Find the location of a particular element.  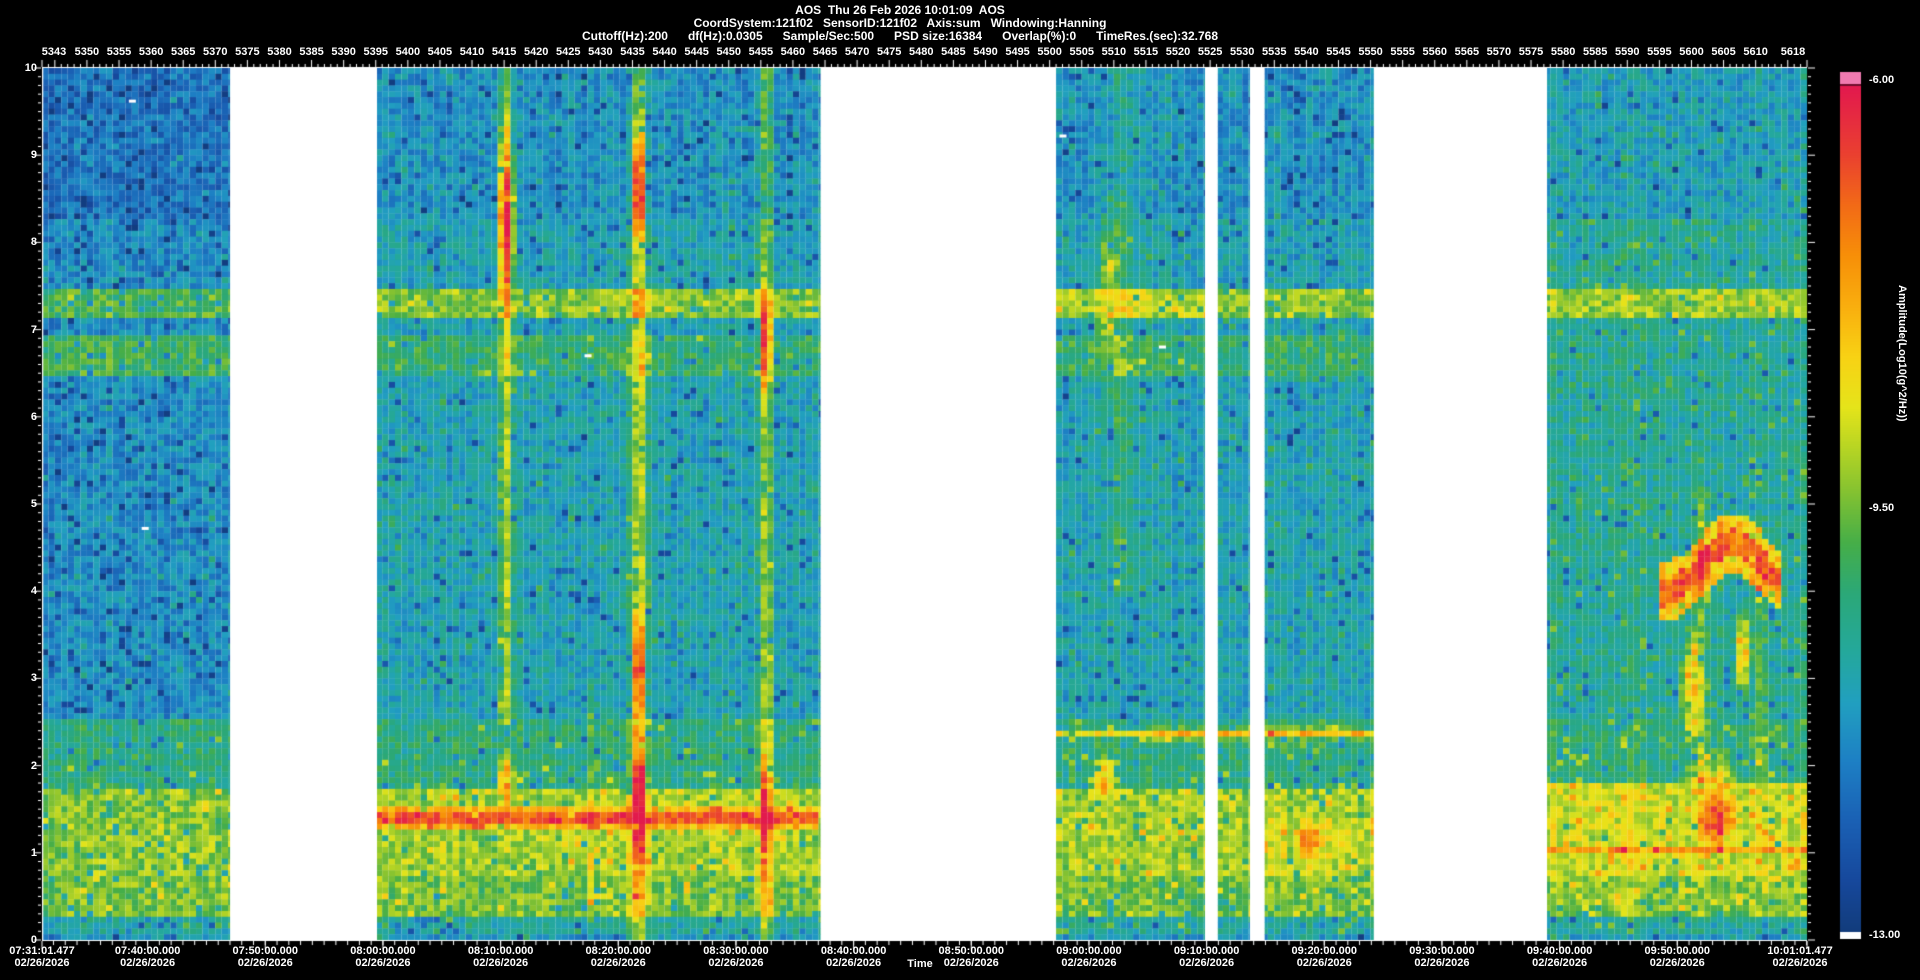

top-axis-tick-label: 5540 is located at coordinates (1306, 52).